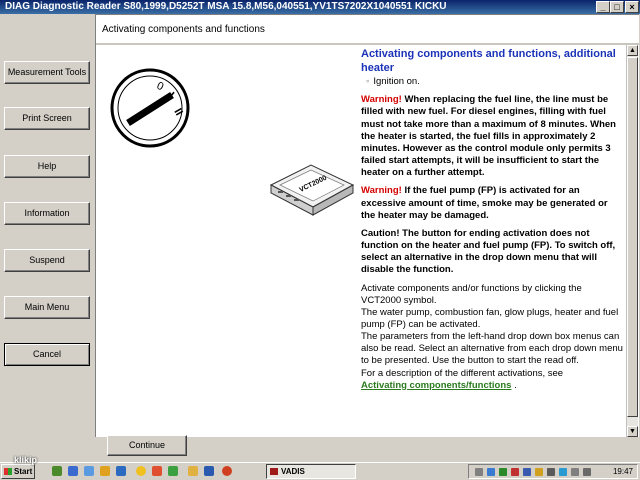  What do you see at coordinates (632, 7) in the screenshot?
I see `close-button: ×` at bounding box center [632, 7].